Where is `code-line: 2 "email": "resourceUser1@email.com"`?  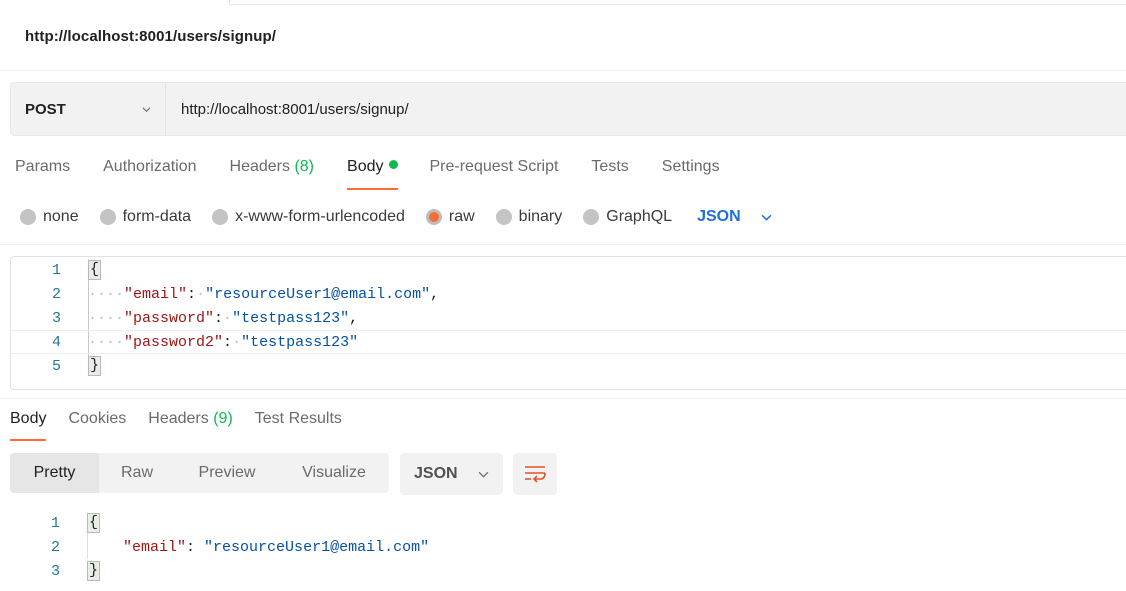 code-line: 2 "email": "resourceUser1@email.com" is located at coordinates (310, 547).